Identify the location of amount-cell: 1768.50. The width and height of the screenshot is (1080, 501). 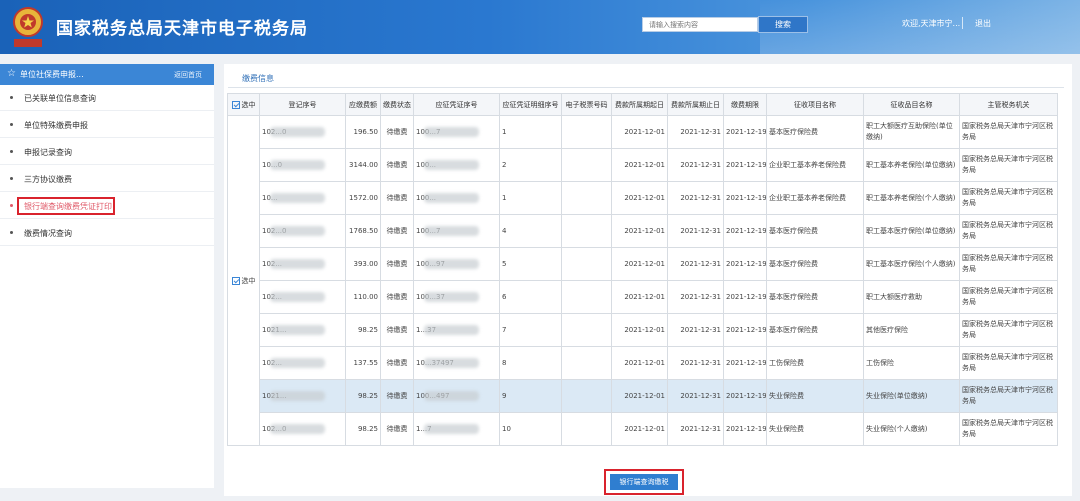
(363, 231).